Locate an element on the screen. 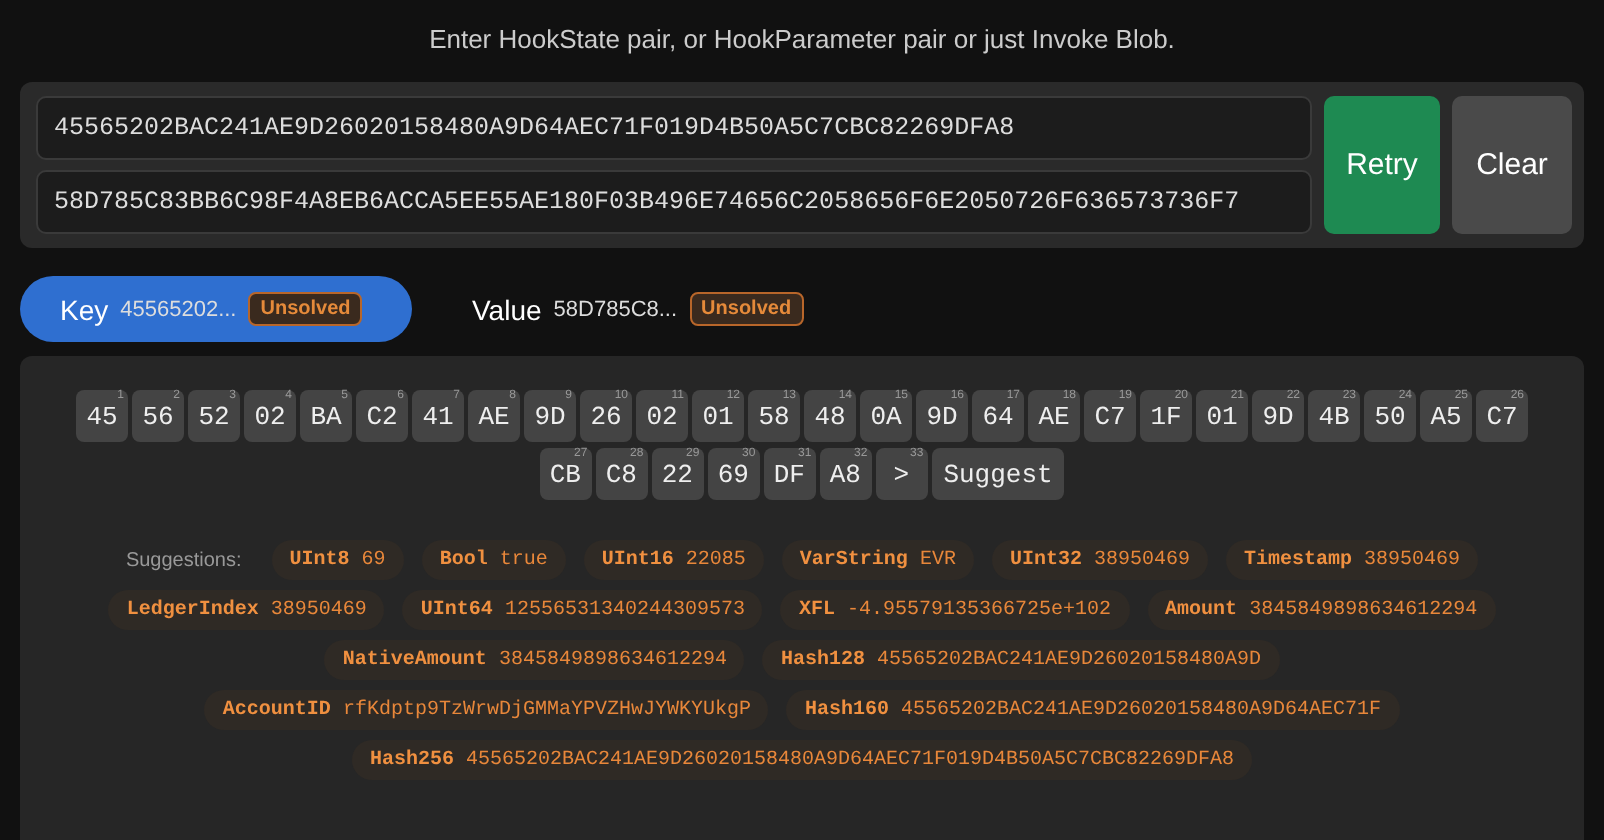 Image resolution: width=1604 pixels, height=840 pixels. suggestion-chip: UInt32 38950469 is located at coordinates (1099, 560).